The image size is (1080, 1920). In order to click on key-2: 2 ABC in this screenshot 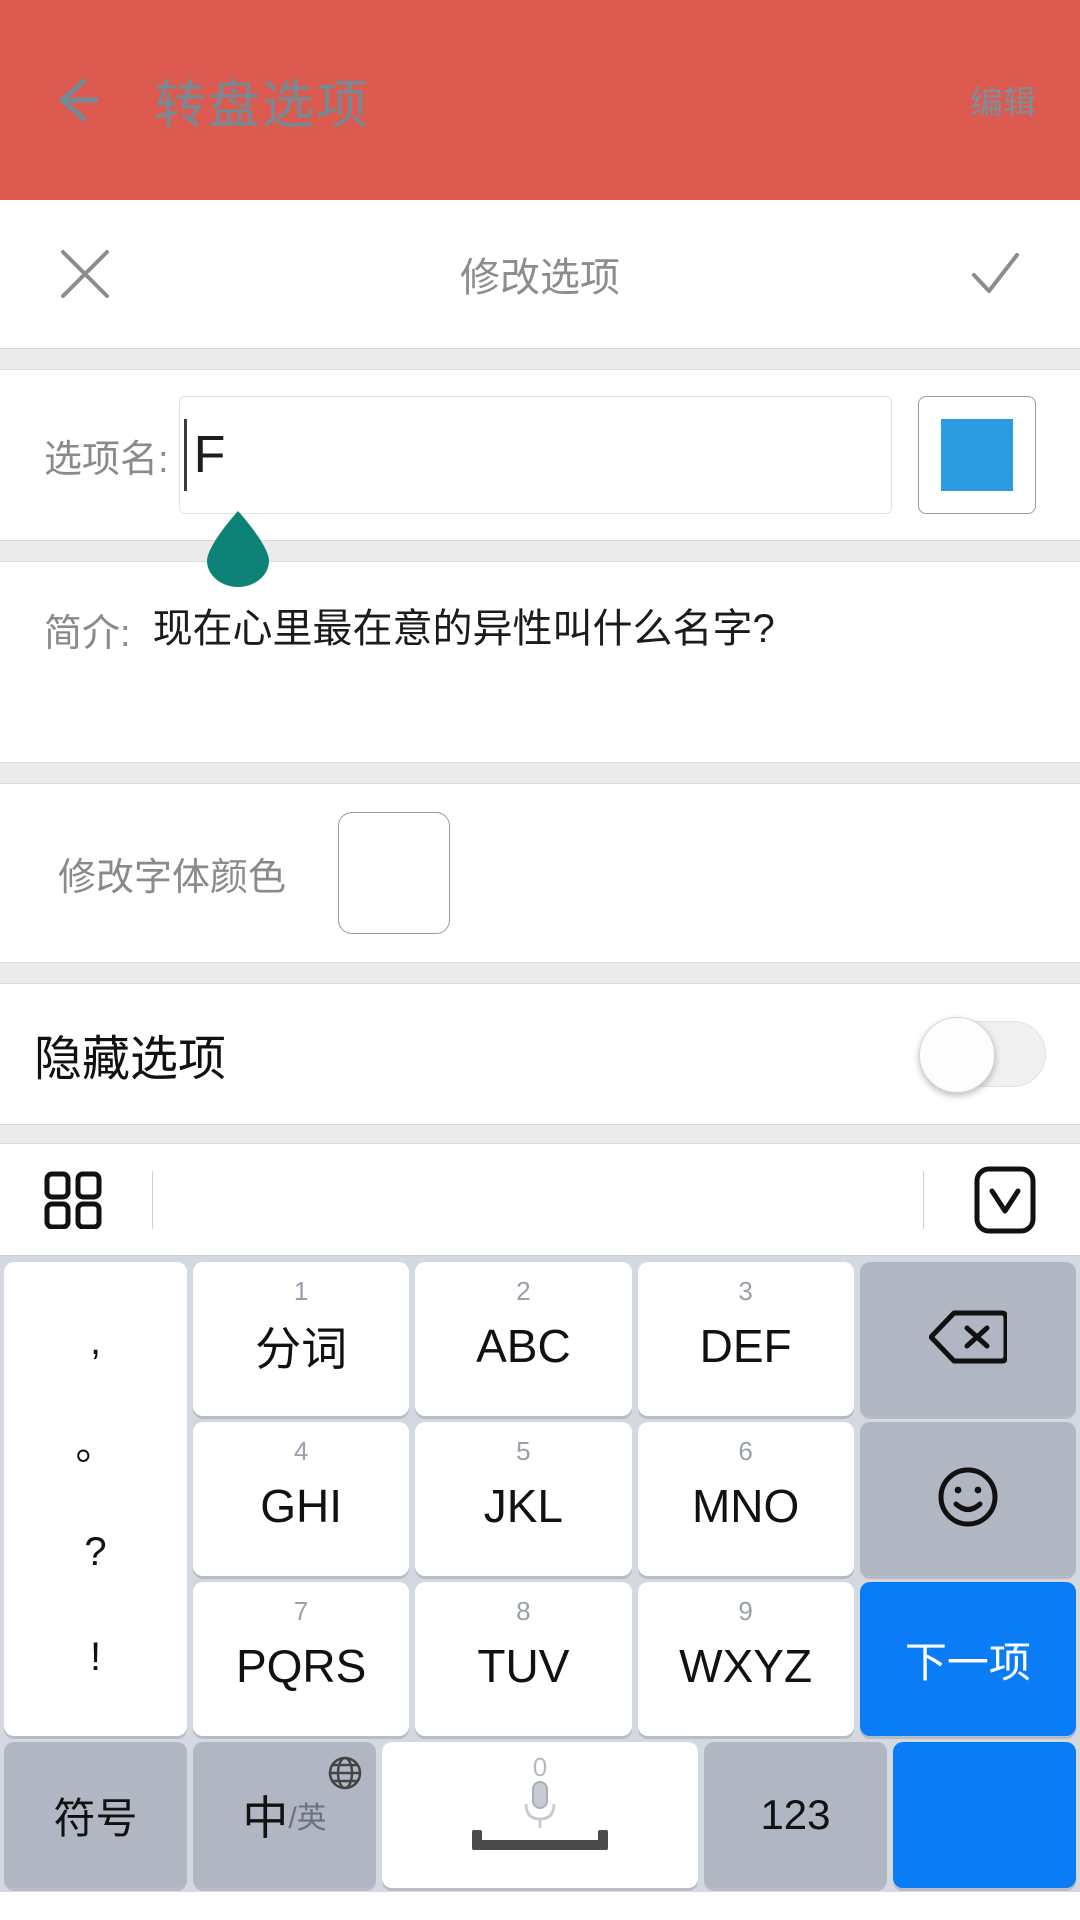, I will do `click(523, 1339)`.